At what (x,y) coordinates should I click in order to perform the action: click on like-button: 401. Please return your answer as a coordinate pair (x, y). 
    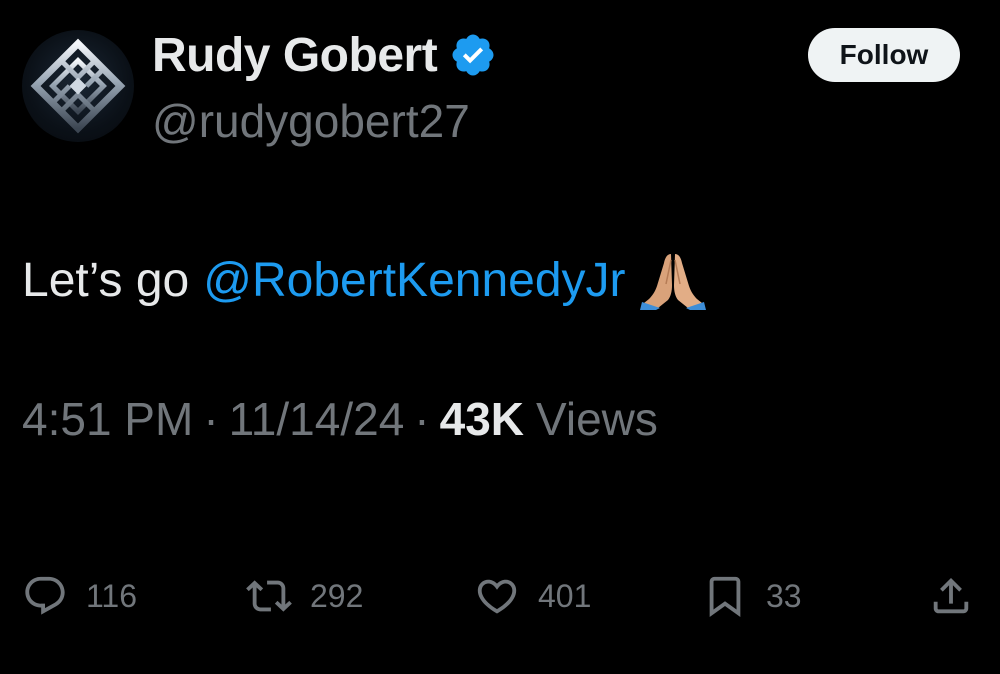
    Looking at the image, I should click on (532, 596).